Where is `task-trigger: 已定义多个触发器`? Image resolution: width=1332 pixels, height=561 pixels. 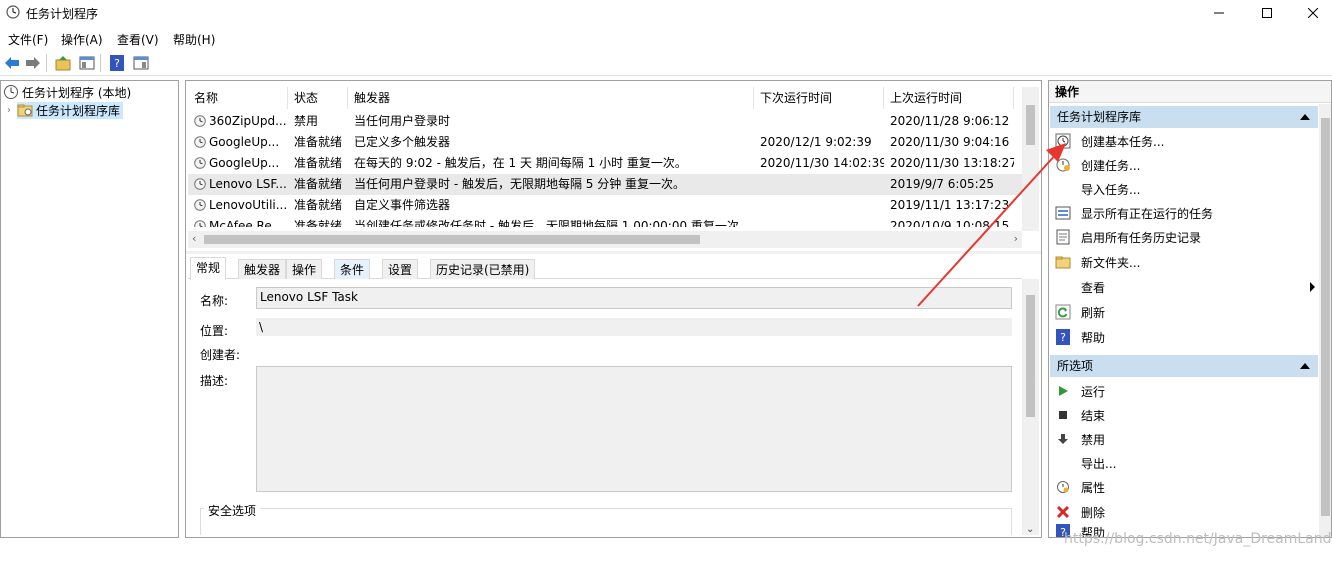
task-trigger: 已定义多个触发器 is located at coordinates (402, 142).